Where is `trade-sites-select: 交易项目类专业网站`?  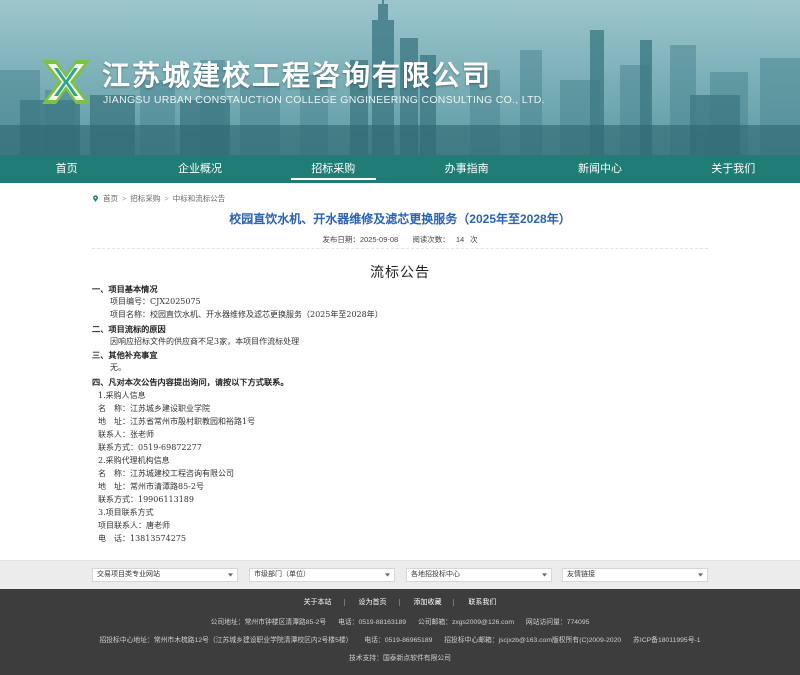
trade-sites-select: 交易项目类专业网站 is located at coordinates (165, 575).